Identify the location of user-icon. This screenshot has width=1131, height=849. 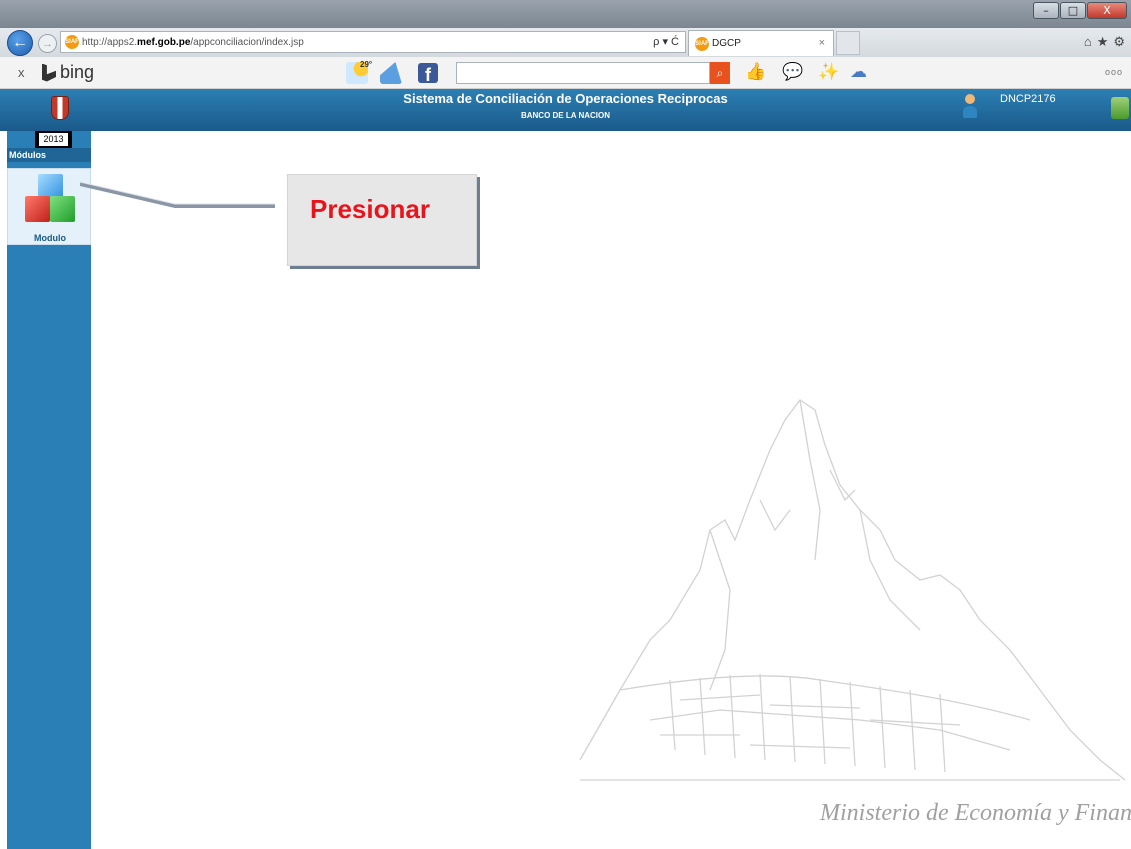
(970, 107).